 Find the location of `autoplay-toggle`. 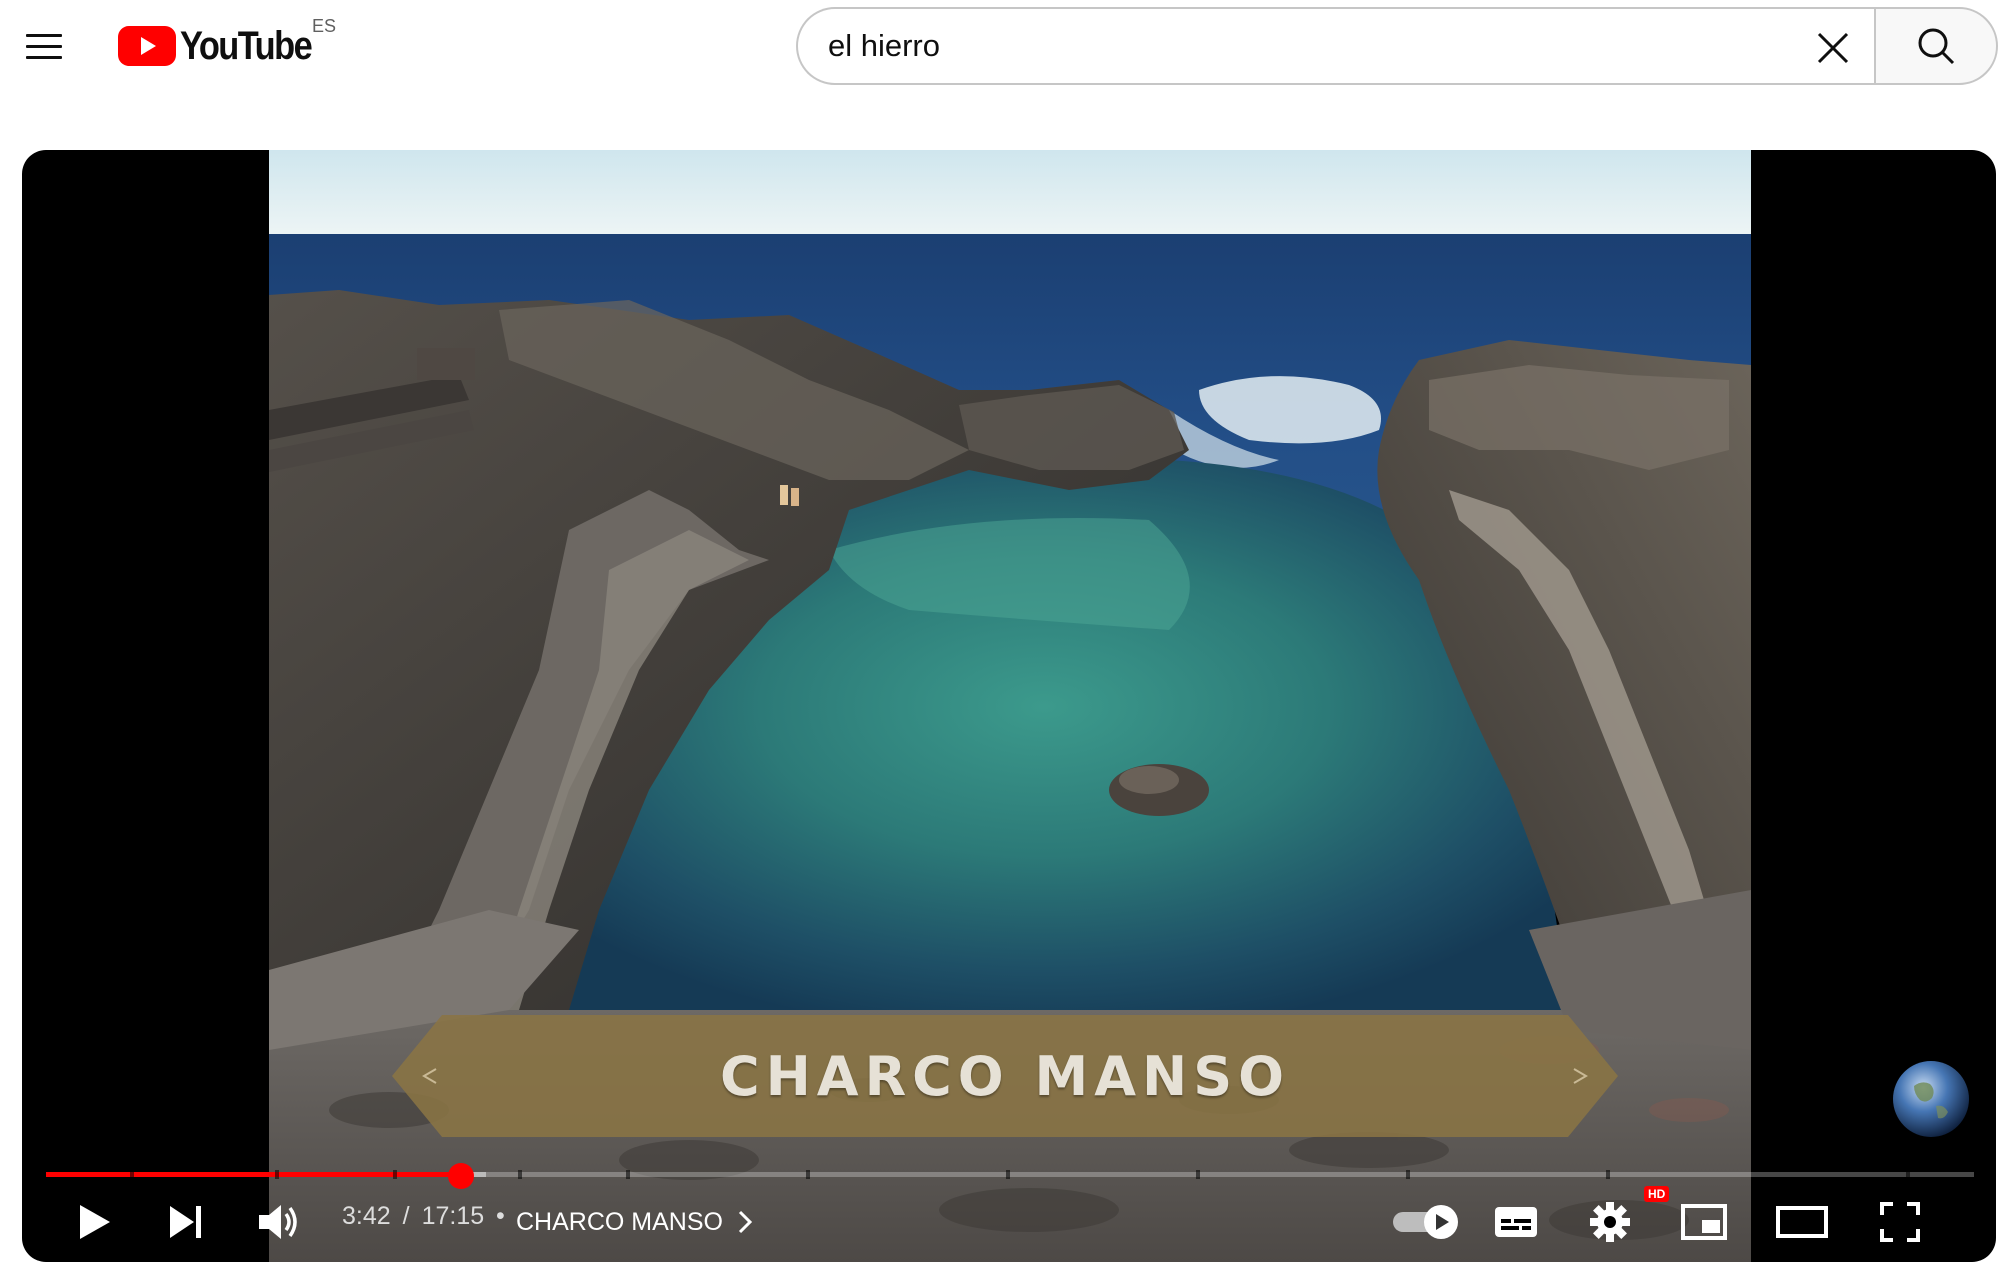

autoplay-toggle is located at coordinates (1428, 1222).